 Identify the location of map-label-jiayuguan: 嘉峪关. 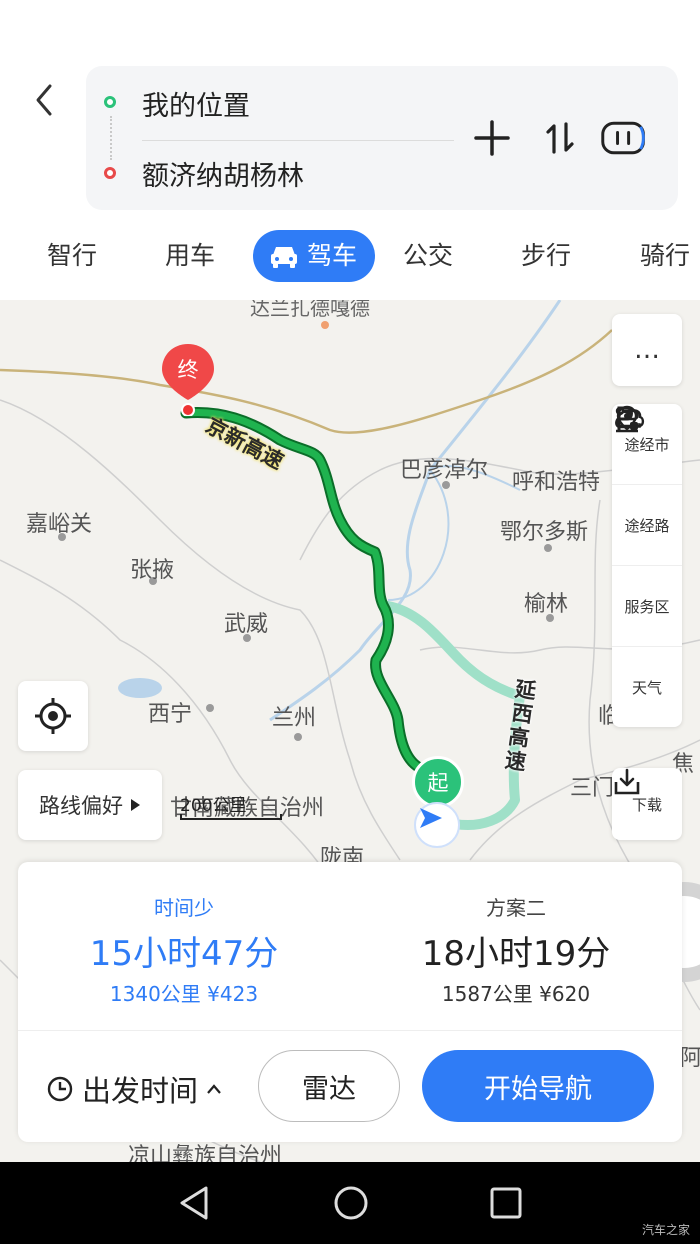
(59, 524).